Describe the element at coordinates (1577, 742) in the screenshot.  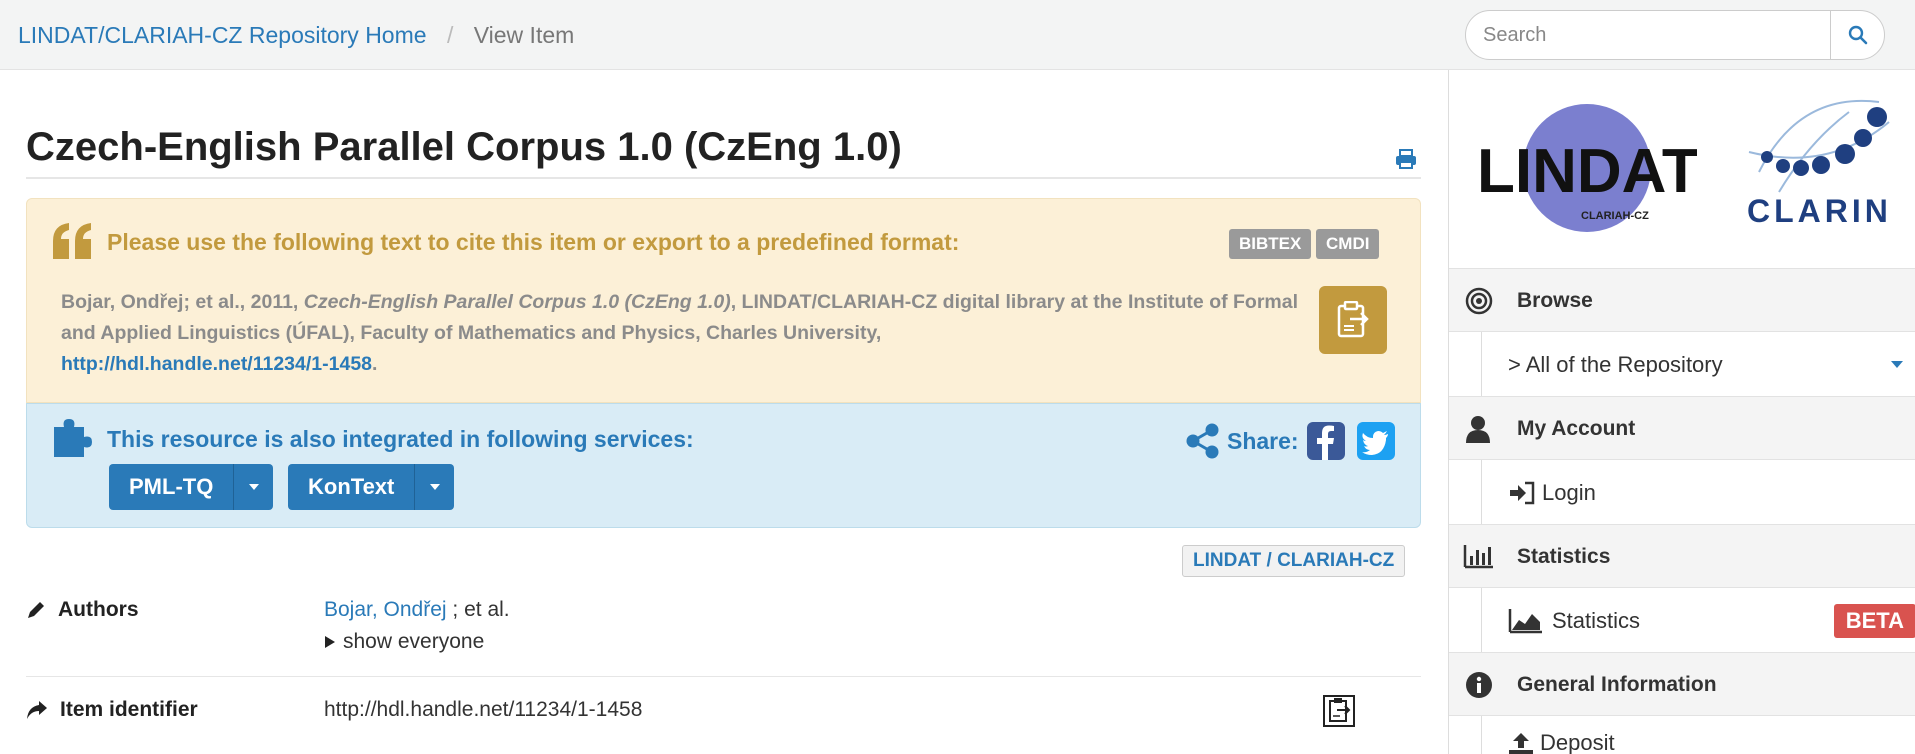
I see `sidebar-item-label: Deposit` at that location.